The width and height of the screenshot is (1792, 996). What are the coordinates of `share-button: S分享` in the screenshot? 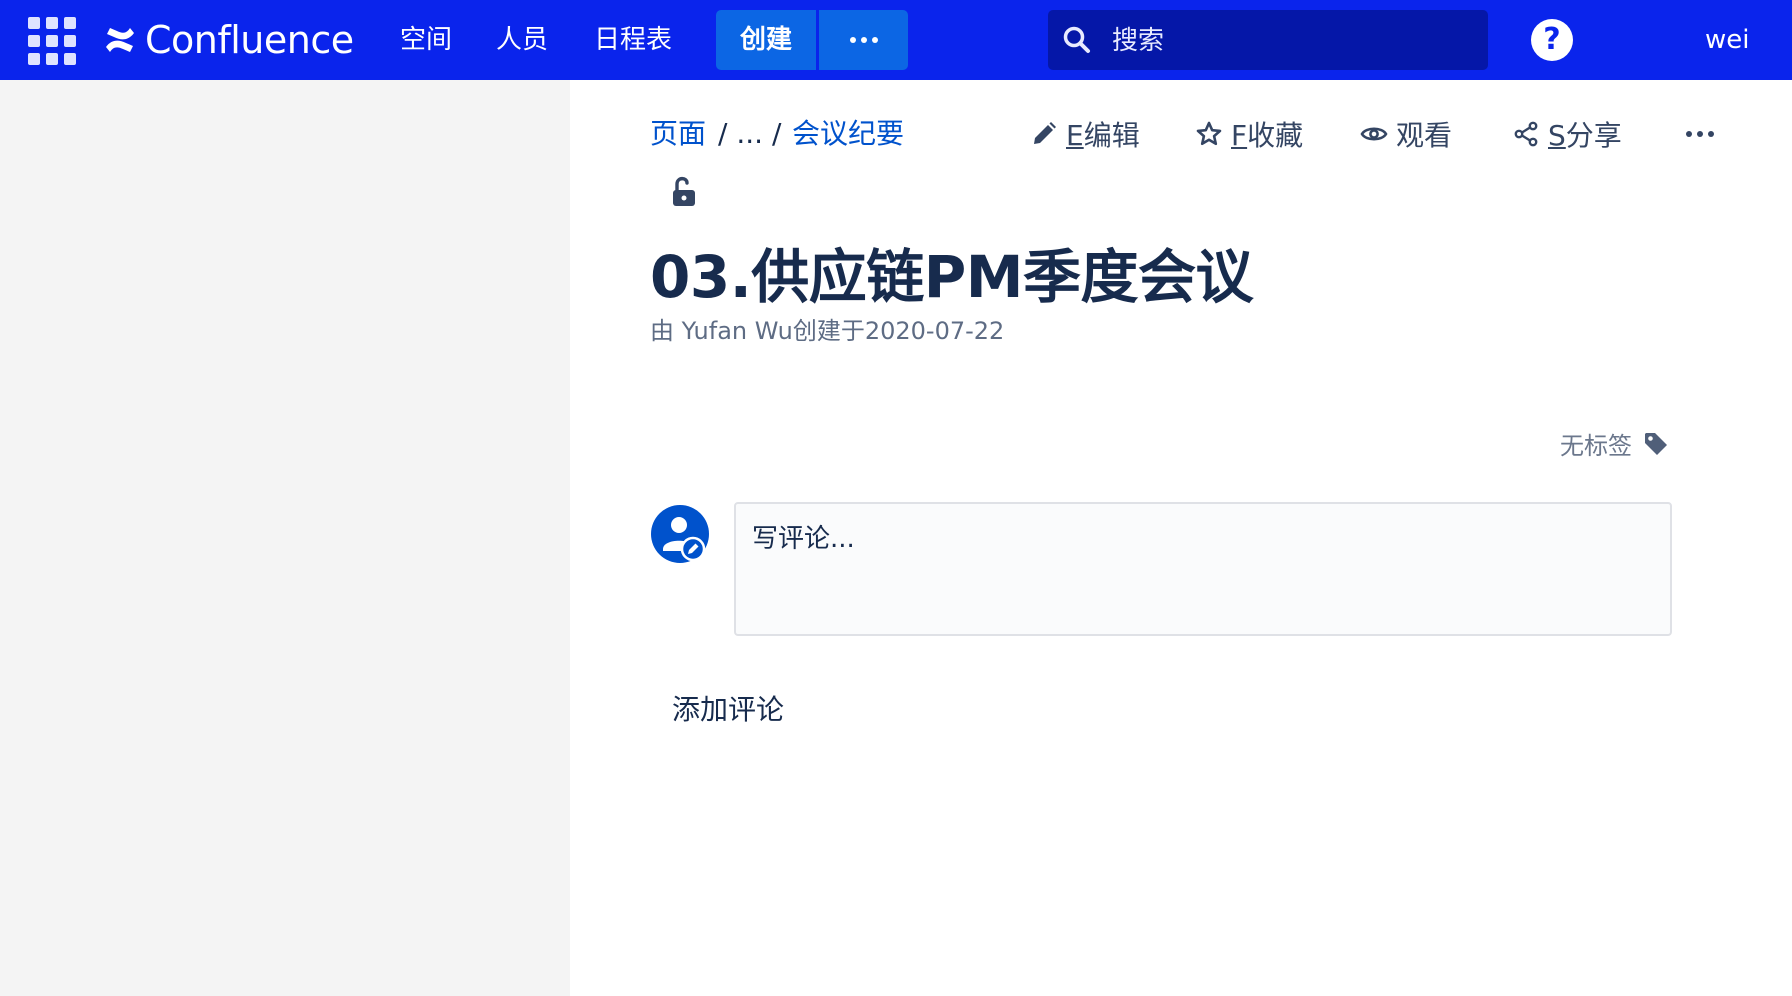 It's located at (1567, 134).